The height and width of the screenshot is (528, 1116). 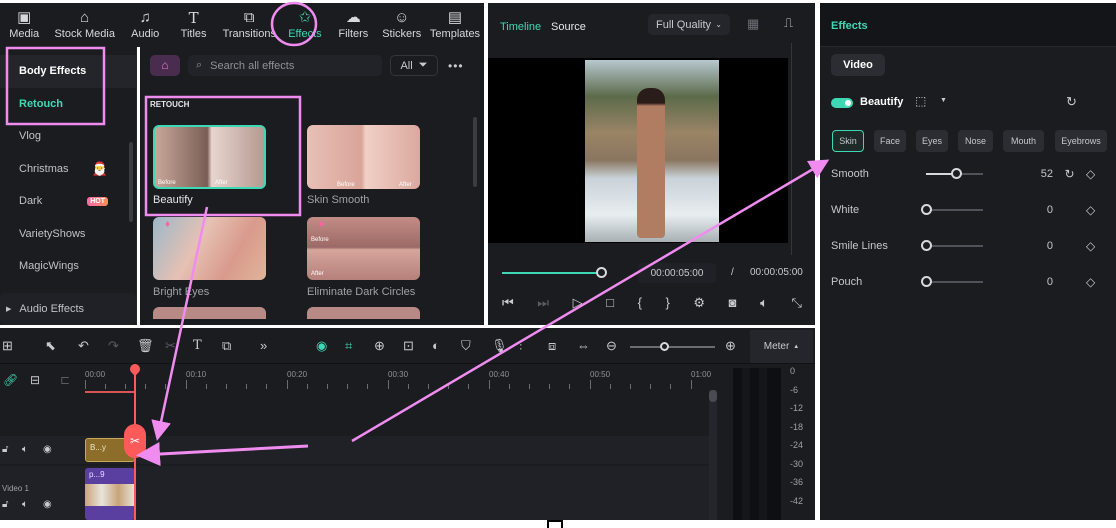 I want to click on annotation-box-categories, so click(x=55, y=86).